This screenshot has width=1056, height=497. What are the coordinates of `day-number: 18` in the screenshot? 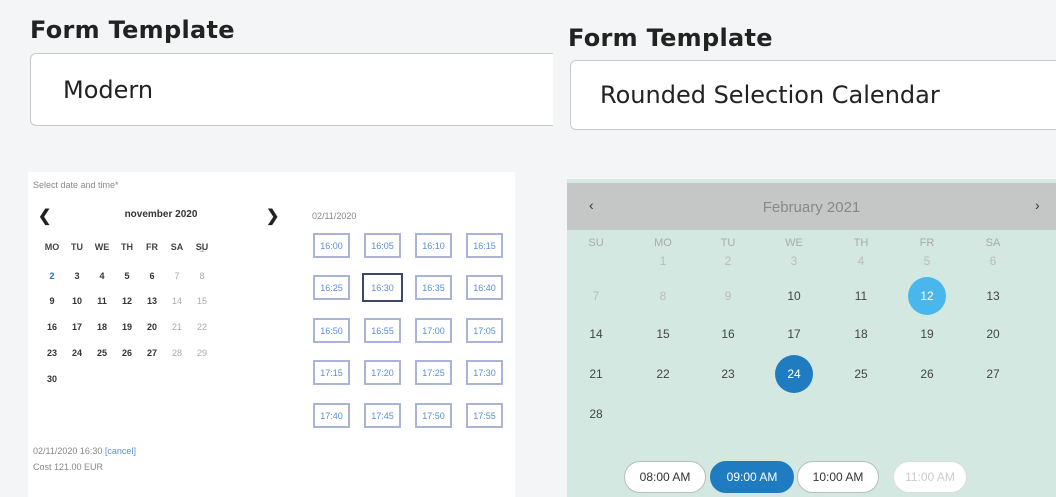 It's located at (861, 334).